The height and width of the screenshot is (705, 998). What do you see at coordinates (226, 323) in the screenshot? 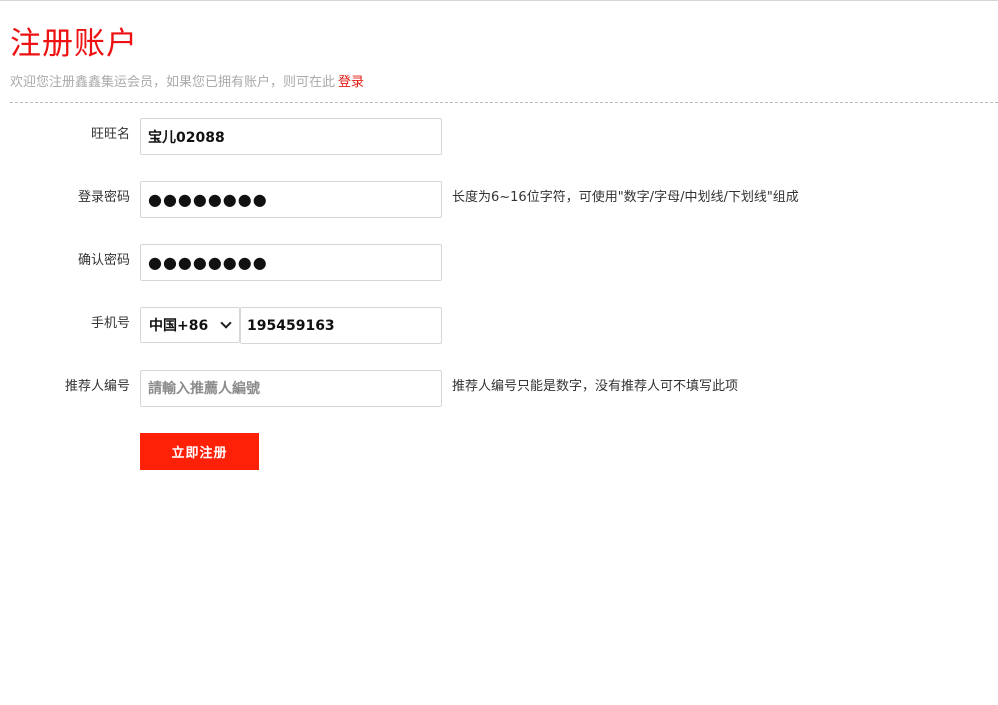
I see `chevron-down-icon` at bounding box center [226, 323].